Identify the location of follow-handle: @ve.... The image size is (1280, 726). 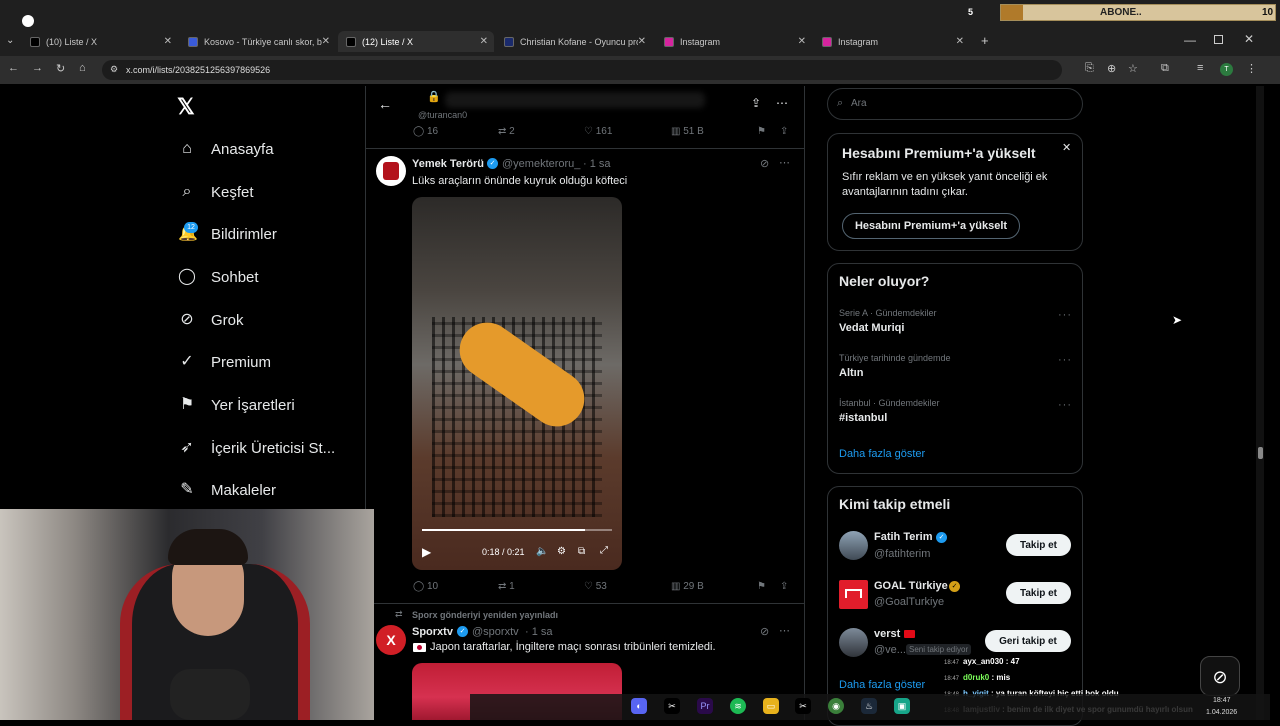
(890, 650).